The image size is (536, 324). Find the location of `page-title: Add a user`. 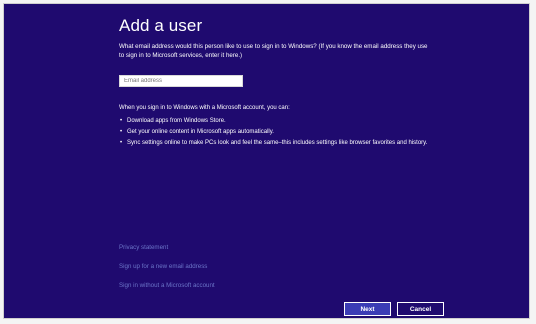

page-title: Add a user is located at coordinates (161, 25).